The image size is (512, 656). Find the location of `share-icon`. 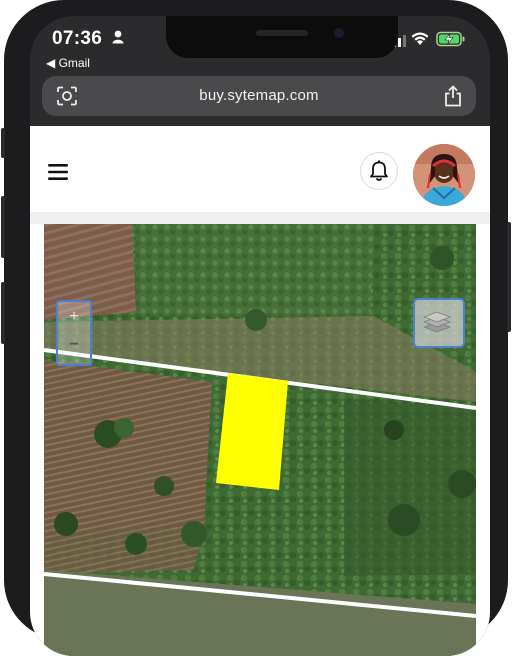

share-icon is located at coordinates (453, 98).